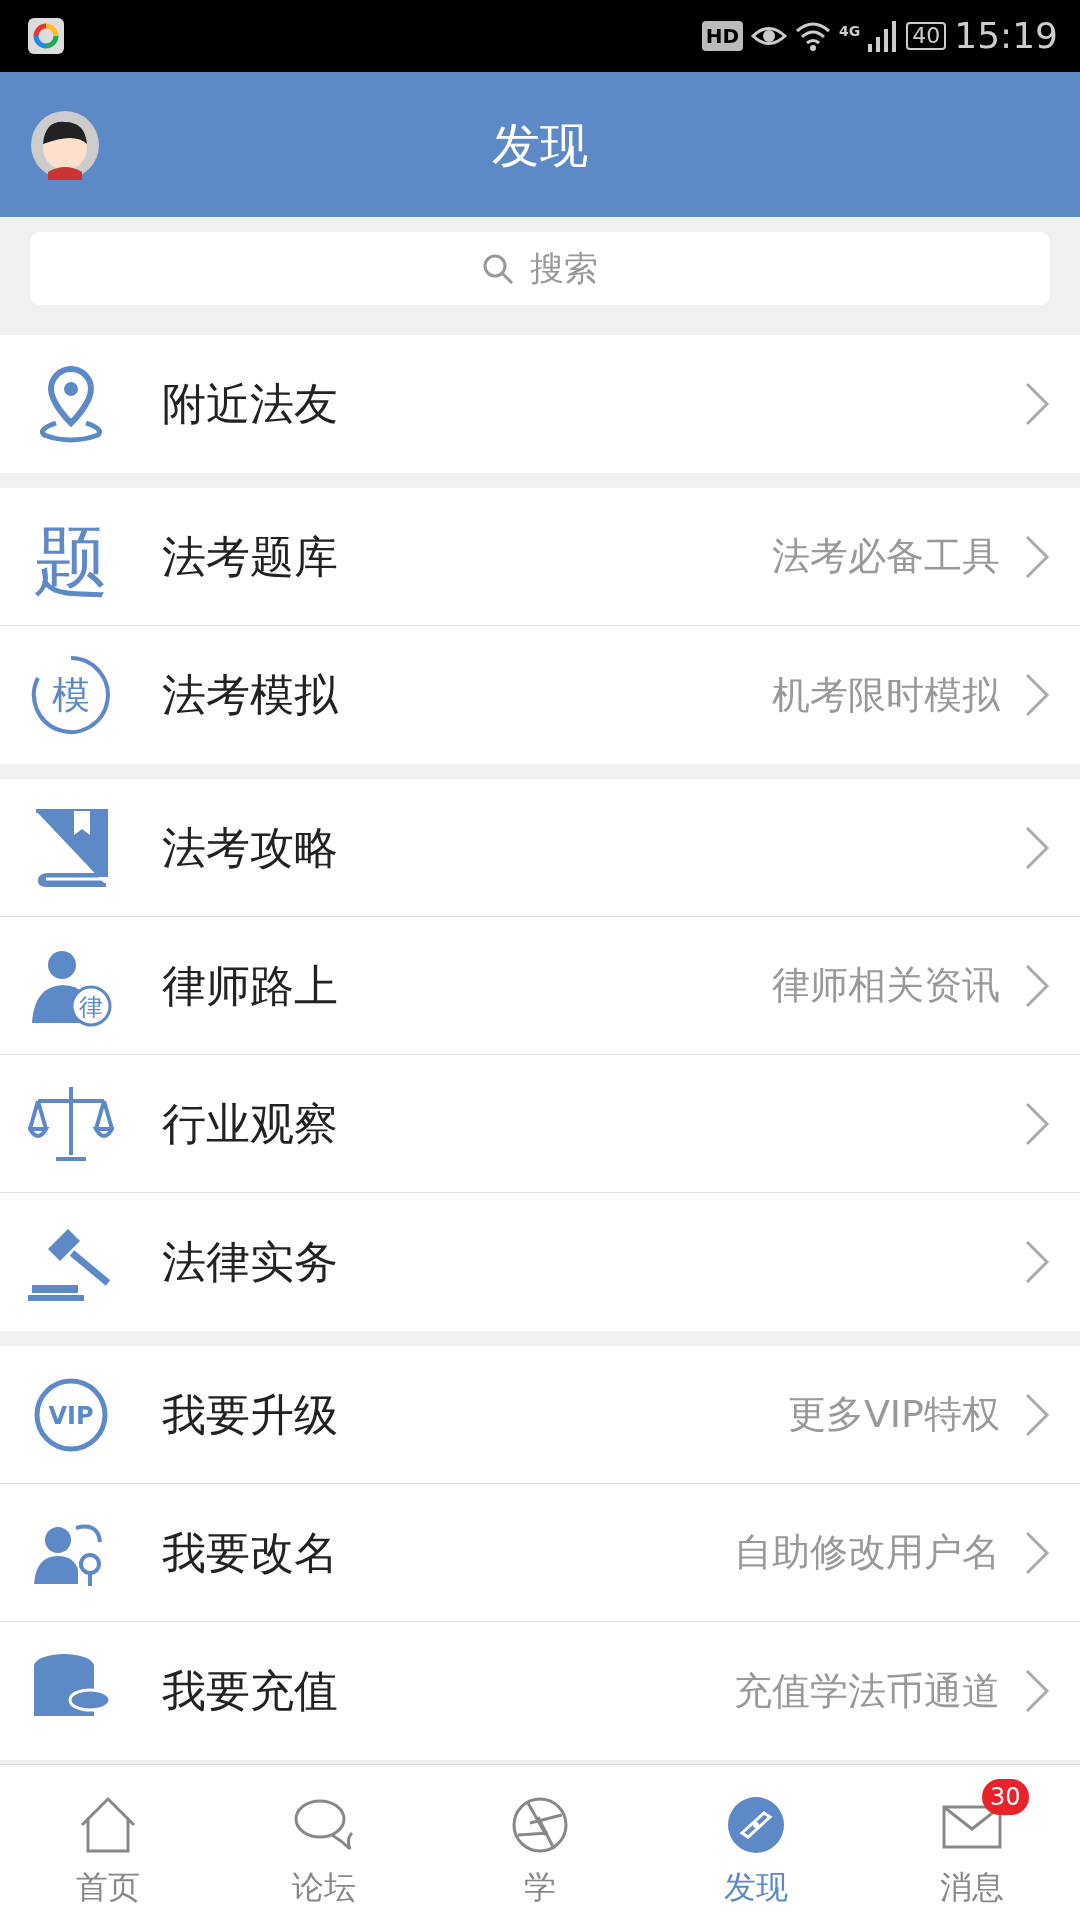 The image size is (1080, 1920). What do you see at coordinates (926, 36) in the screenshot?
I see `battery-level: 40` at bounding box center [926, 36].